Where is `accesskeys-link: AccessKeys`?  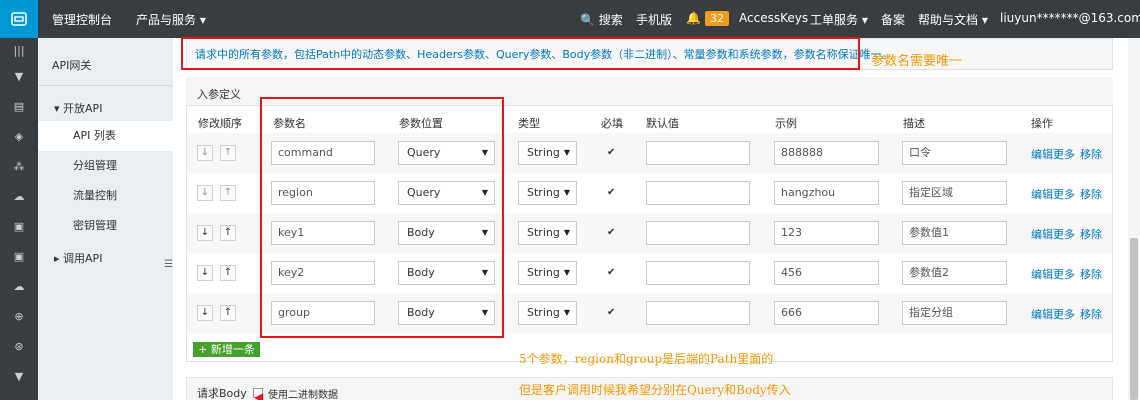
accesskeys-link: AccessKeys is located at coordinates (773, 18).